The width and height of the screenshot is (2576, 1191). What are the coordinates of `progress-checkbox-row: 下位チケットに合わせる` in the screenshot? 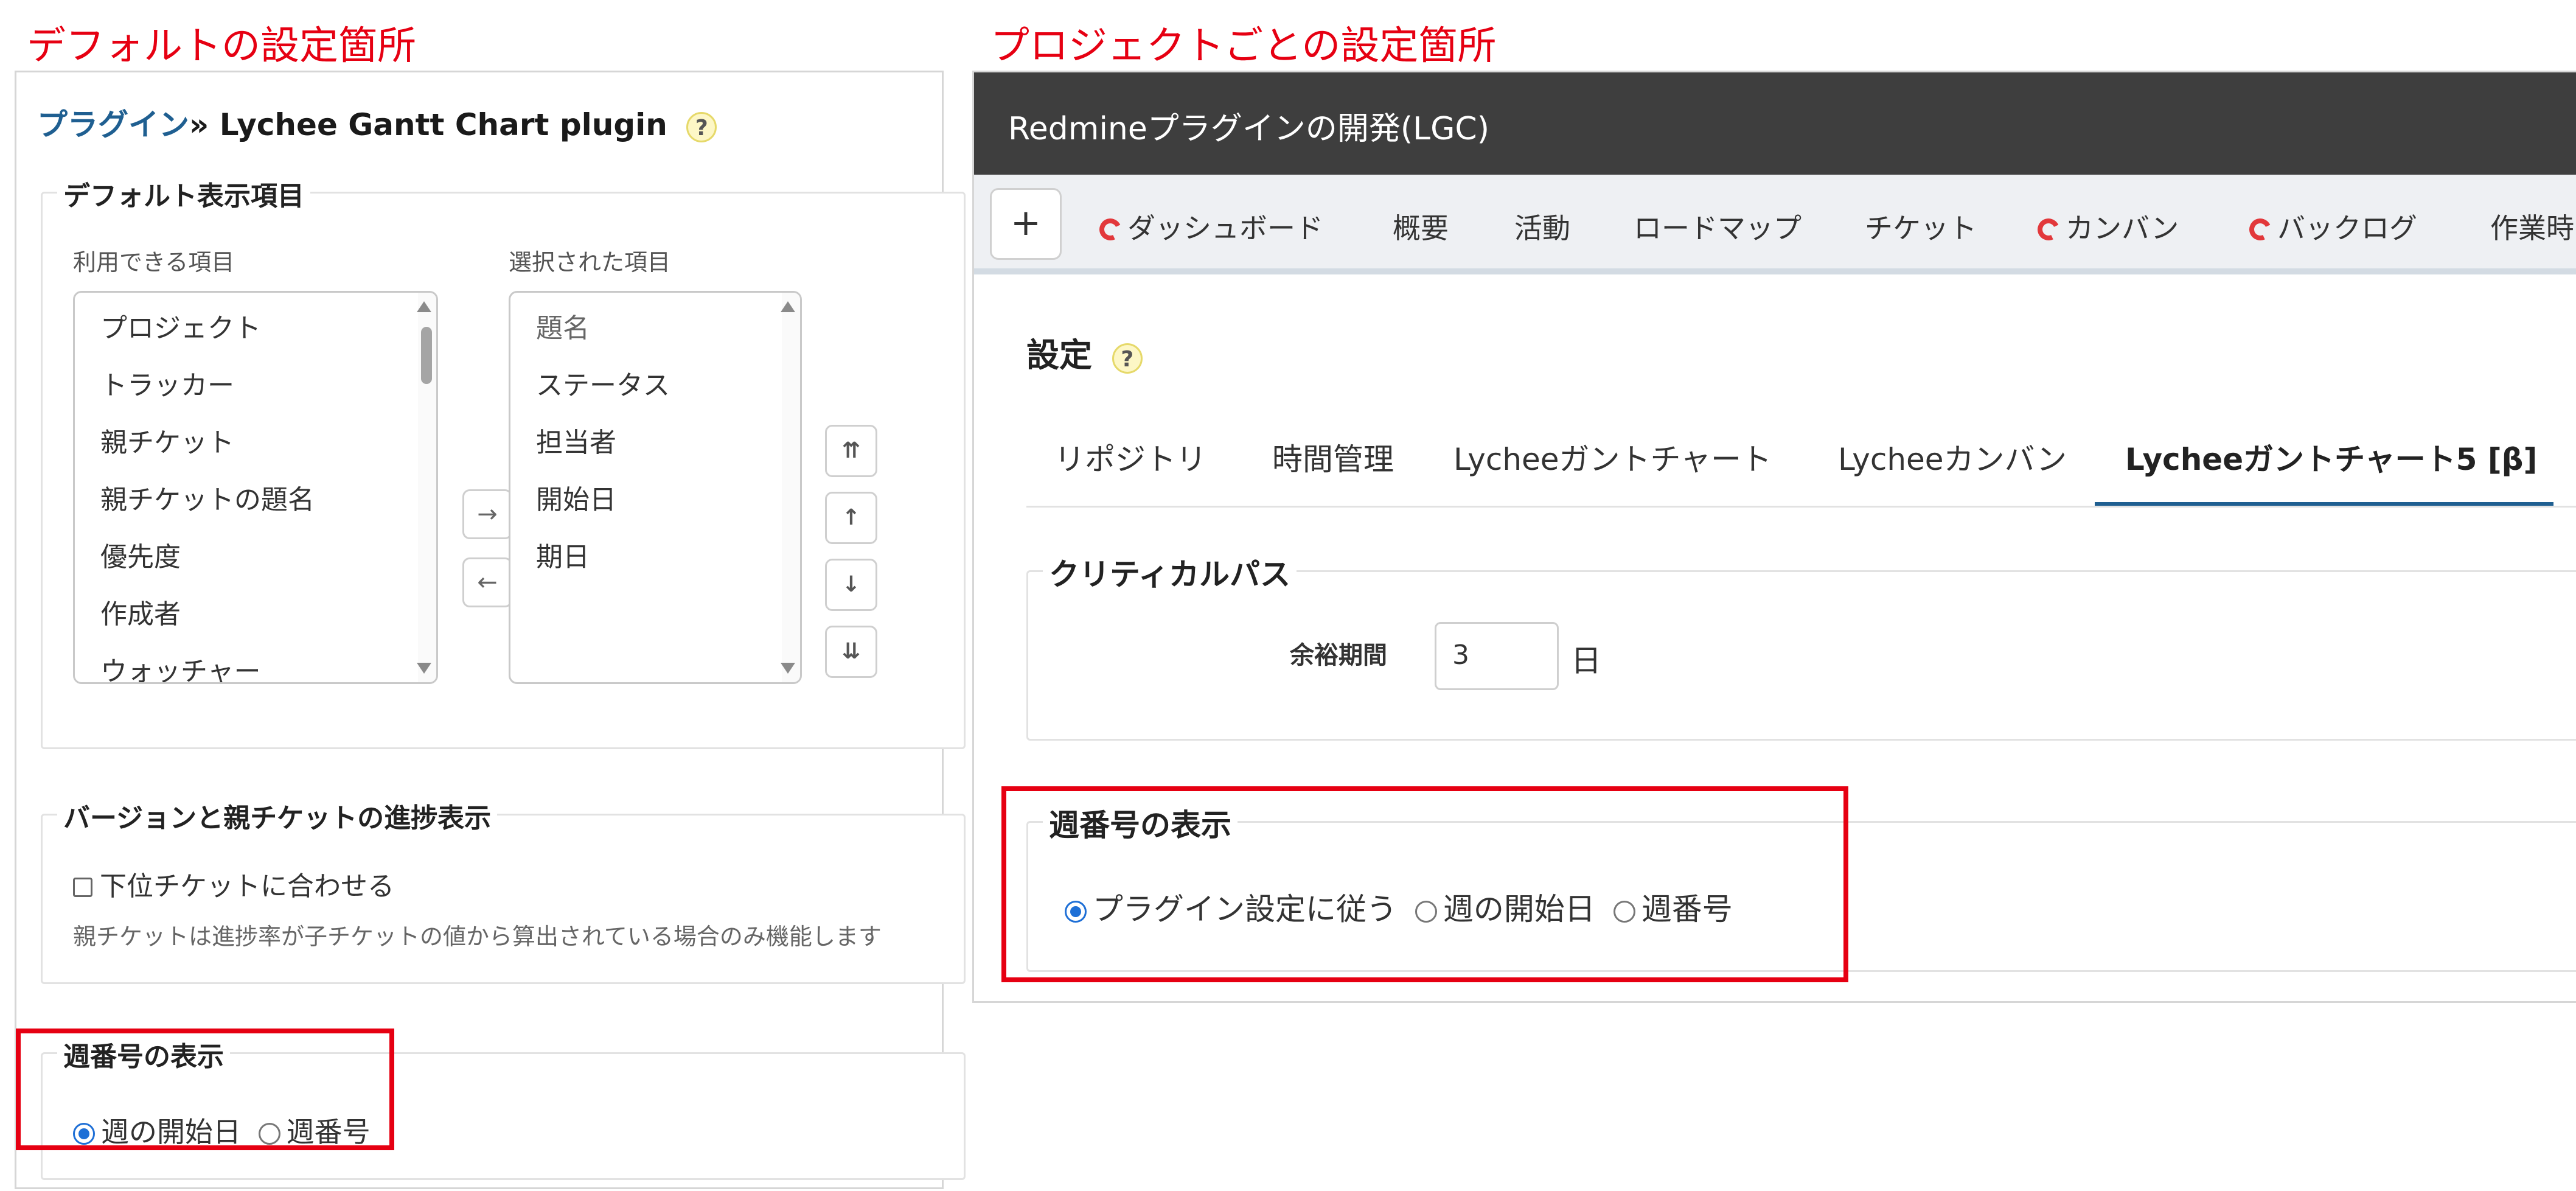 It's located at (233, 884).